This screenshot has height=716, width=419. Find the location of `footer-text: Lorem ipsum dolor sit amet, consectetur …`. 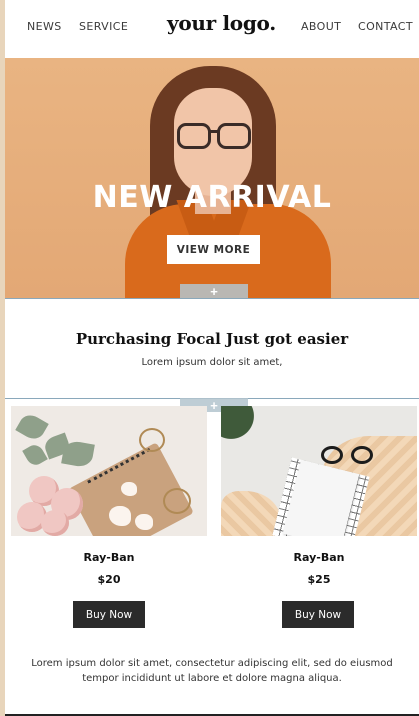

footer-text: Lorem ipsum dolor sit amet, consectetur … is located at coordinates (212, 671).